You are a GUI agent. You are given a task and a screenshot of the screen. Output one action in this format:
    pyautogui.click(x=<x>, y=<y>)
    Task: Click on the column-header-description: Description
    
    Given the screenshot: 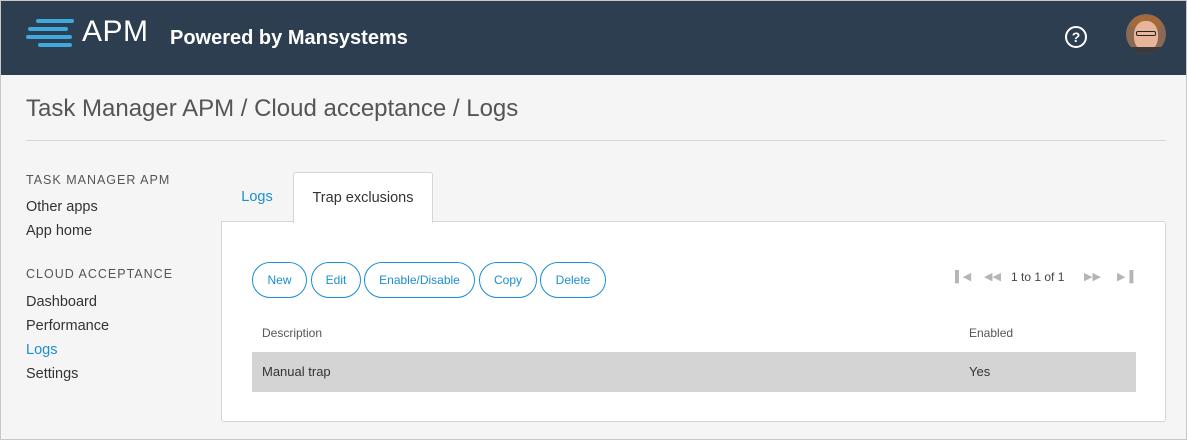 What is the action you would take?
    pyautogui.click(x=292, y=333)
    